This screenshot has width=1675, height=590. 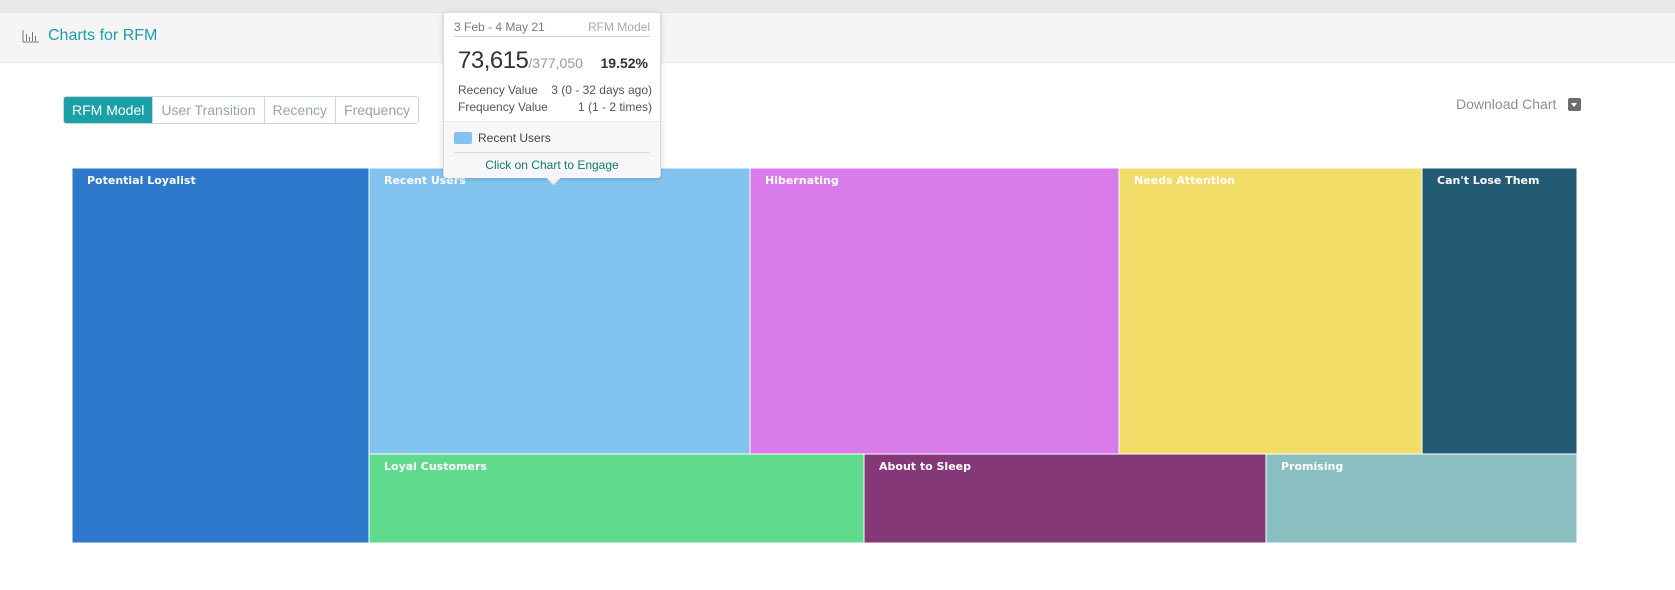 I want to click on treemap-label-can-t-lose-them: Can't Lose Them, so click(x=1488, y=180).